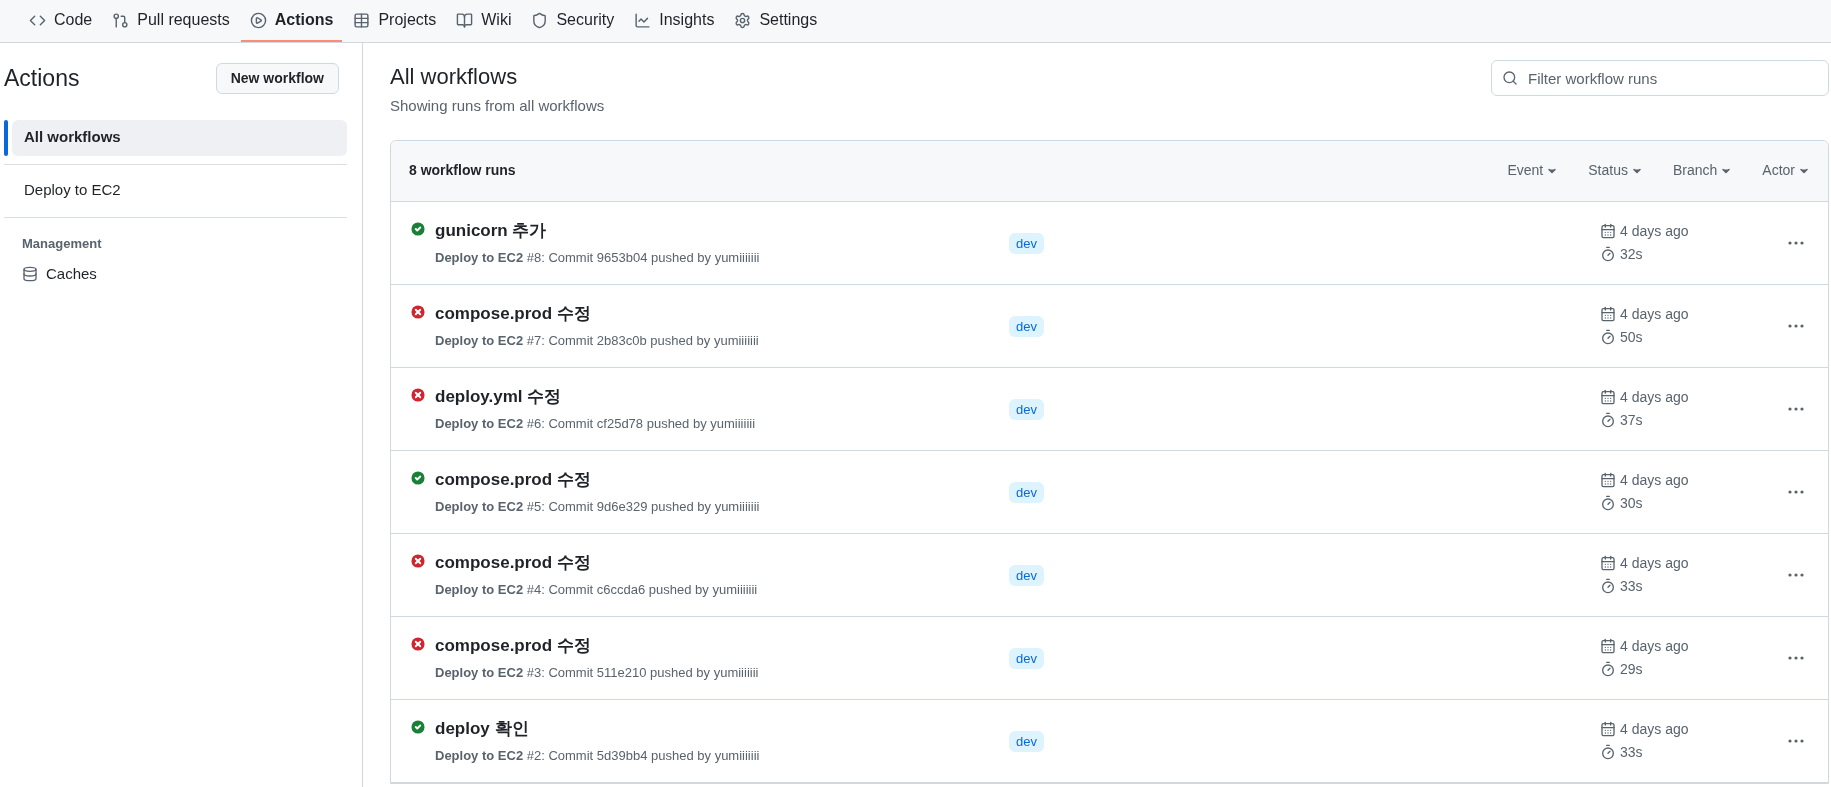 Image resolution: width=1831 pixels, height=787 pixels. Describe the element at coordinates (1702, 170) in the screenshot. I see `filter-dropdown: Branch` at that location.